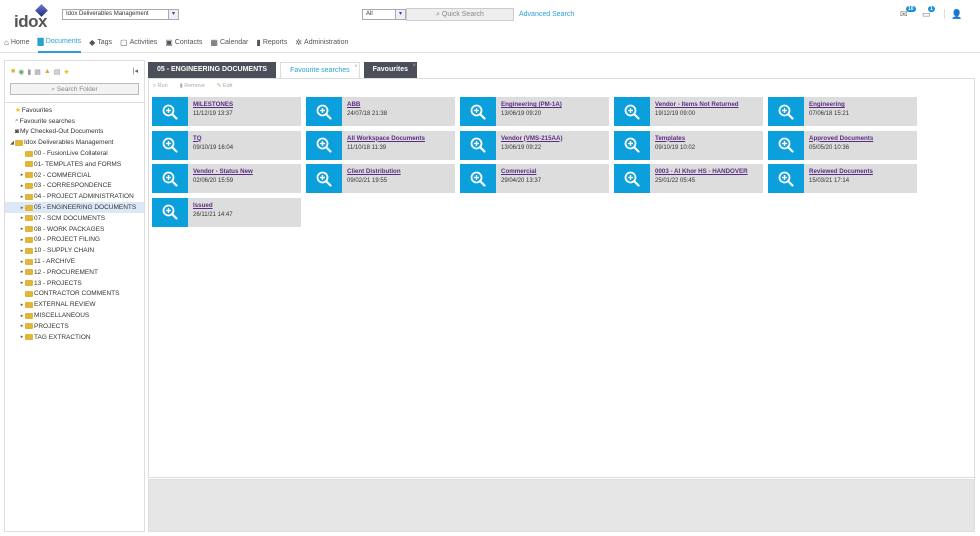  I want to click on collapse-sidebar-icon: |◂, so click(135, 71).